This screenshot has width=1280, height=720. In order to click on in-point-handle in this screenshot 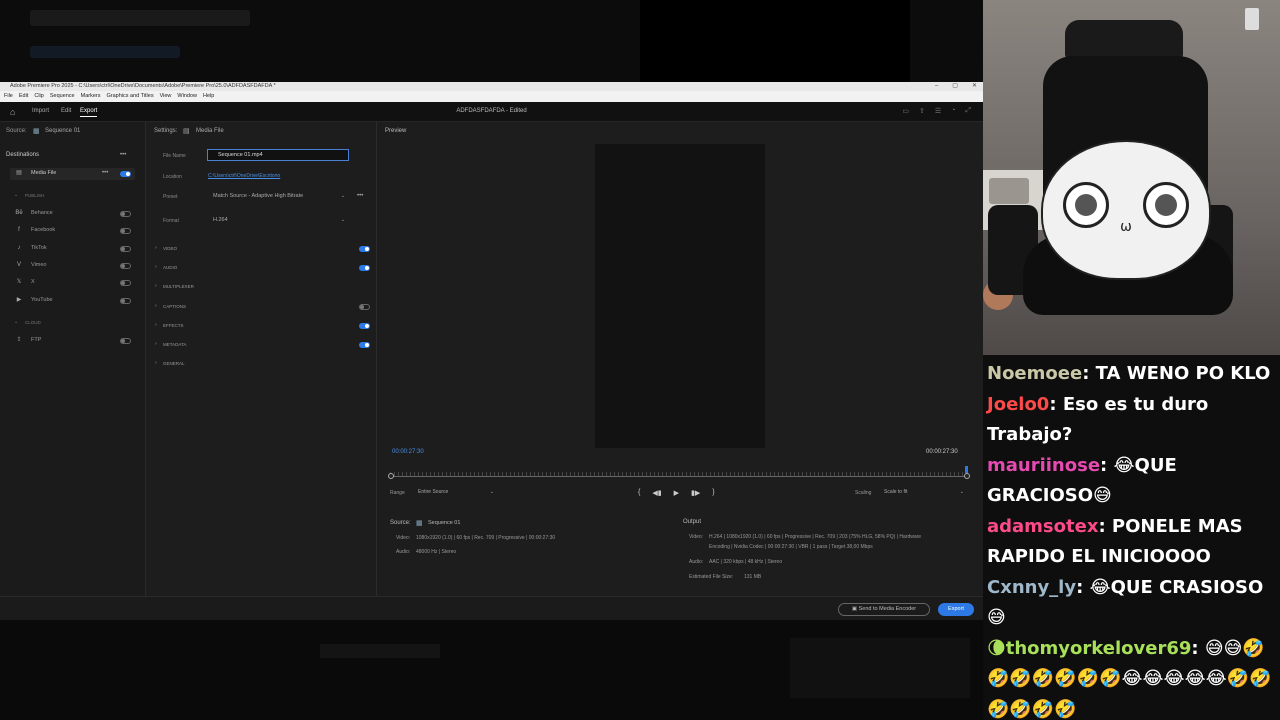, I will do `click(391, 476)`.